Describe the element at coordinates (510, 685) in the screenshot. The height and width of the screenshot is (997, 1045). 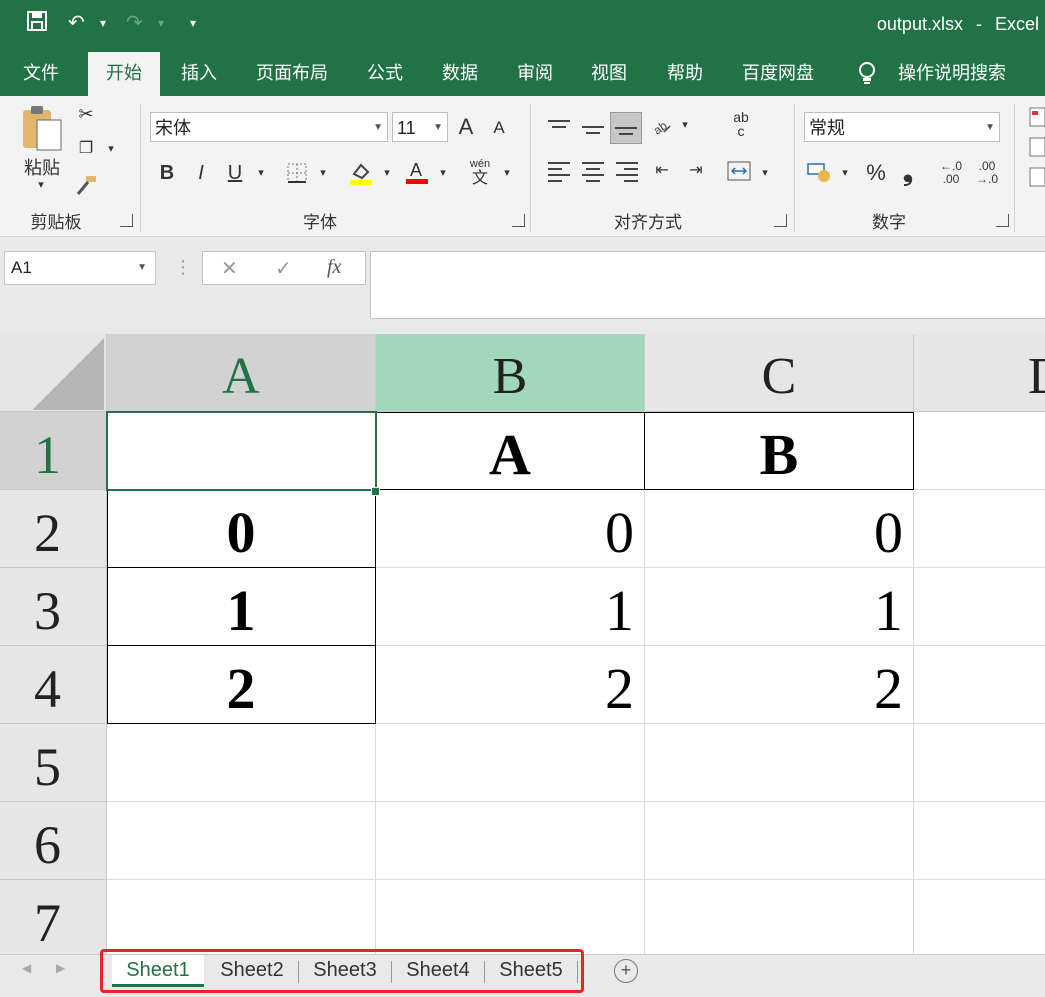
I see `cell-b4: 2` at that location.